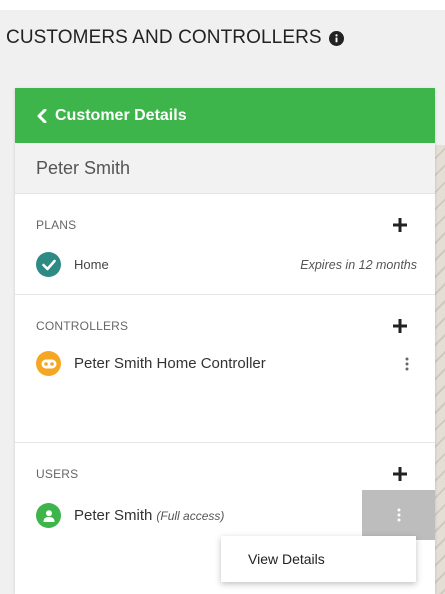  I want to click on controller-name: Peter Smith Home Controller, so click(170, 363).